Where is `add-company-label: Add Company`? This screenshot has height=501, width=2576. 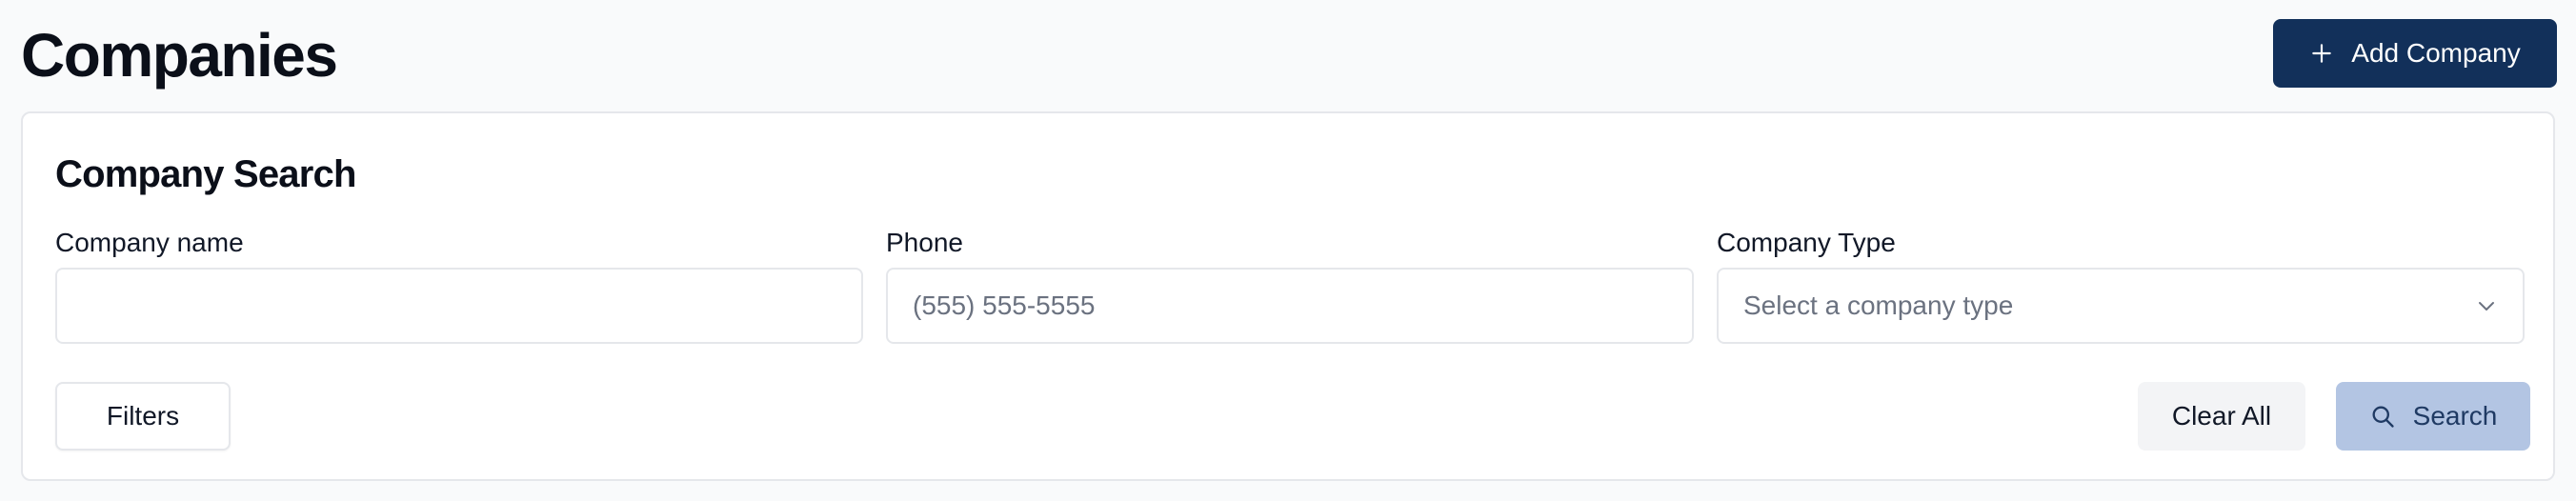
add-company-label: Add Company is located at coordinates (2436, 53).